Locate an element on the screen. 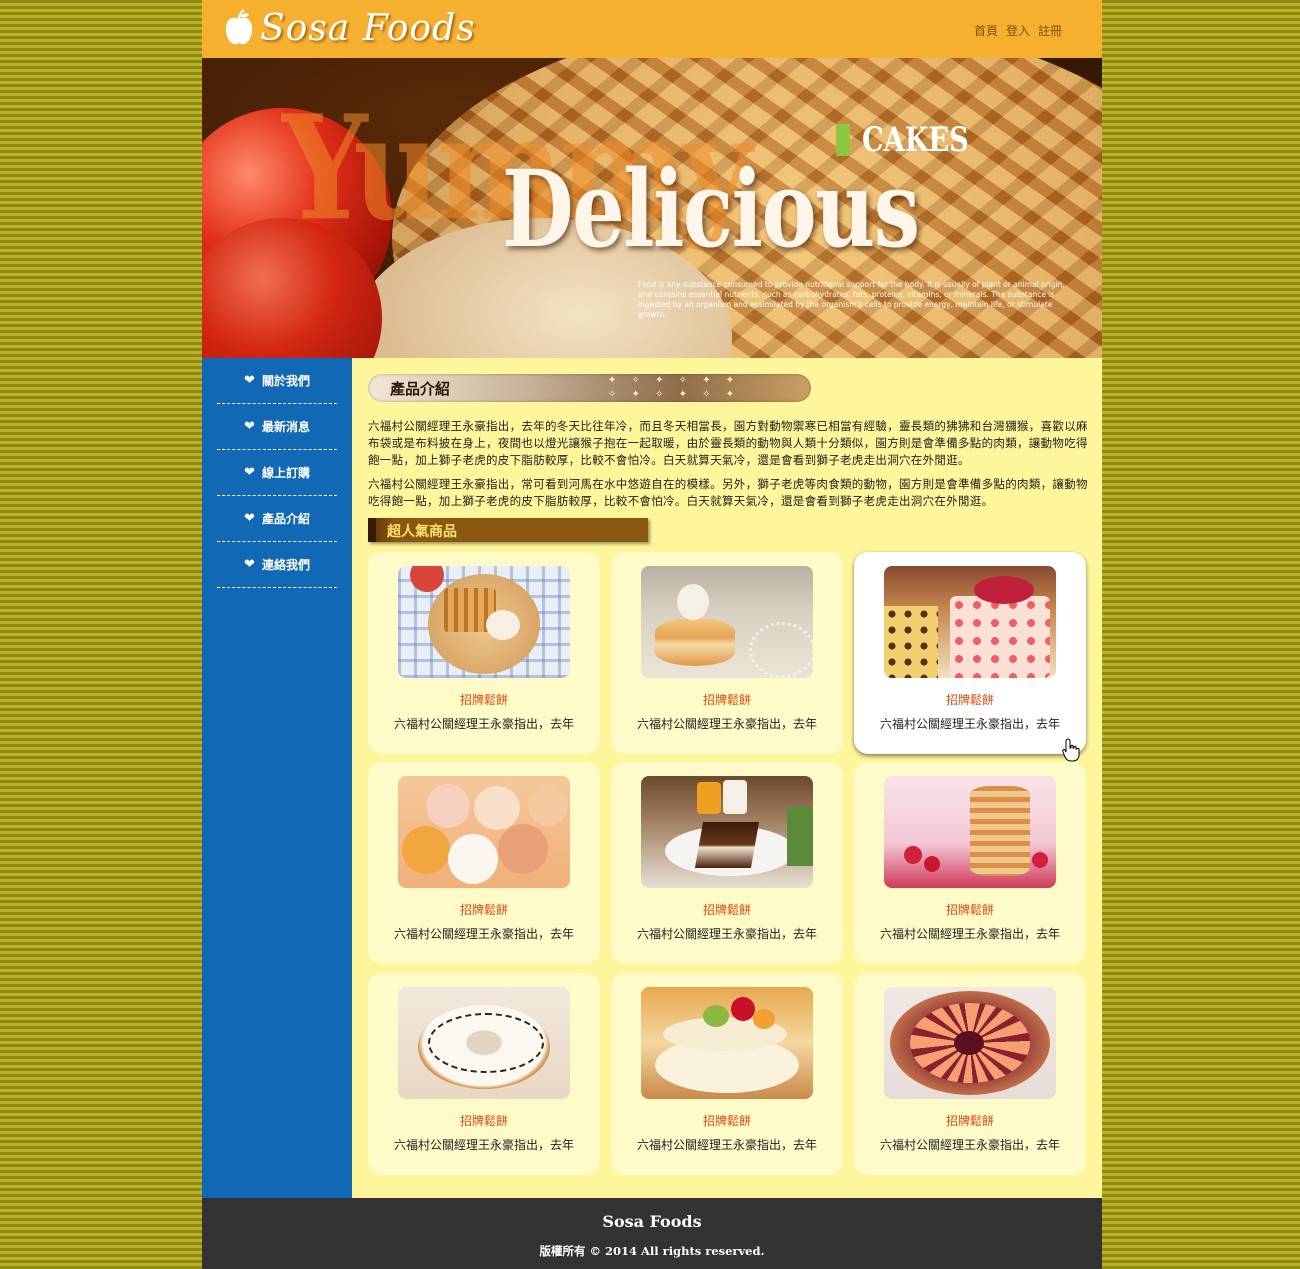 Image resolution: width=1300 pixels, height=1269 pixels. sidebar-item-order: ❤ 線上訂購 is located at coordinates (277, 473).